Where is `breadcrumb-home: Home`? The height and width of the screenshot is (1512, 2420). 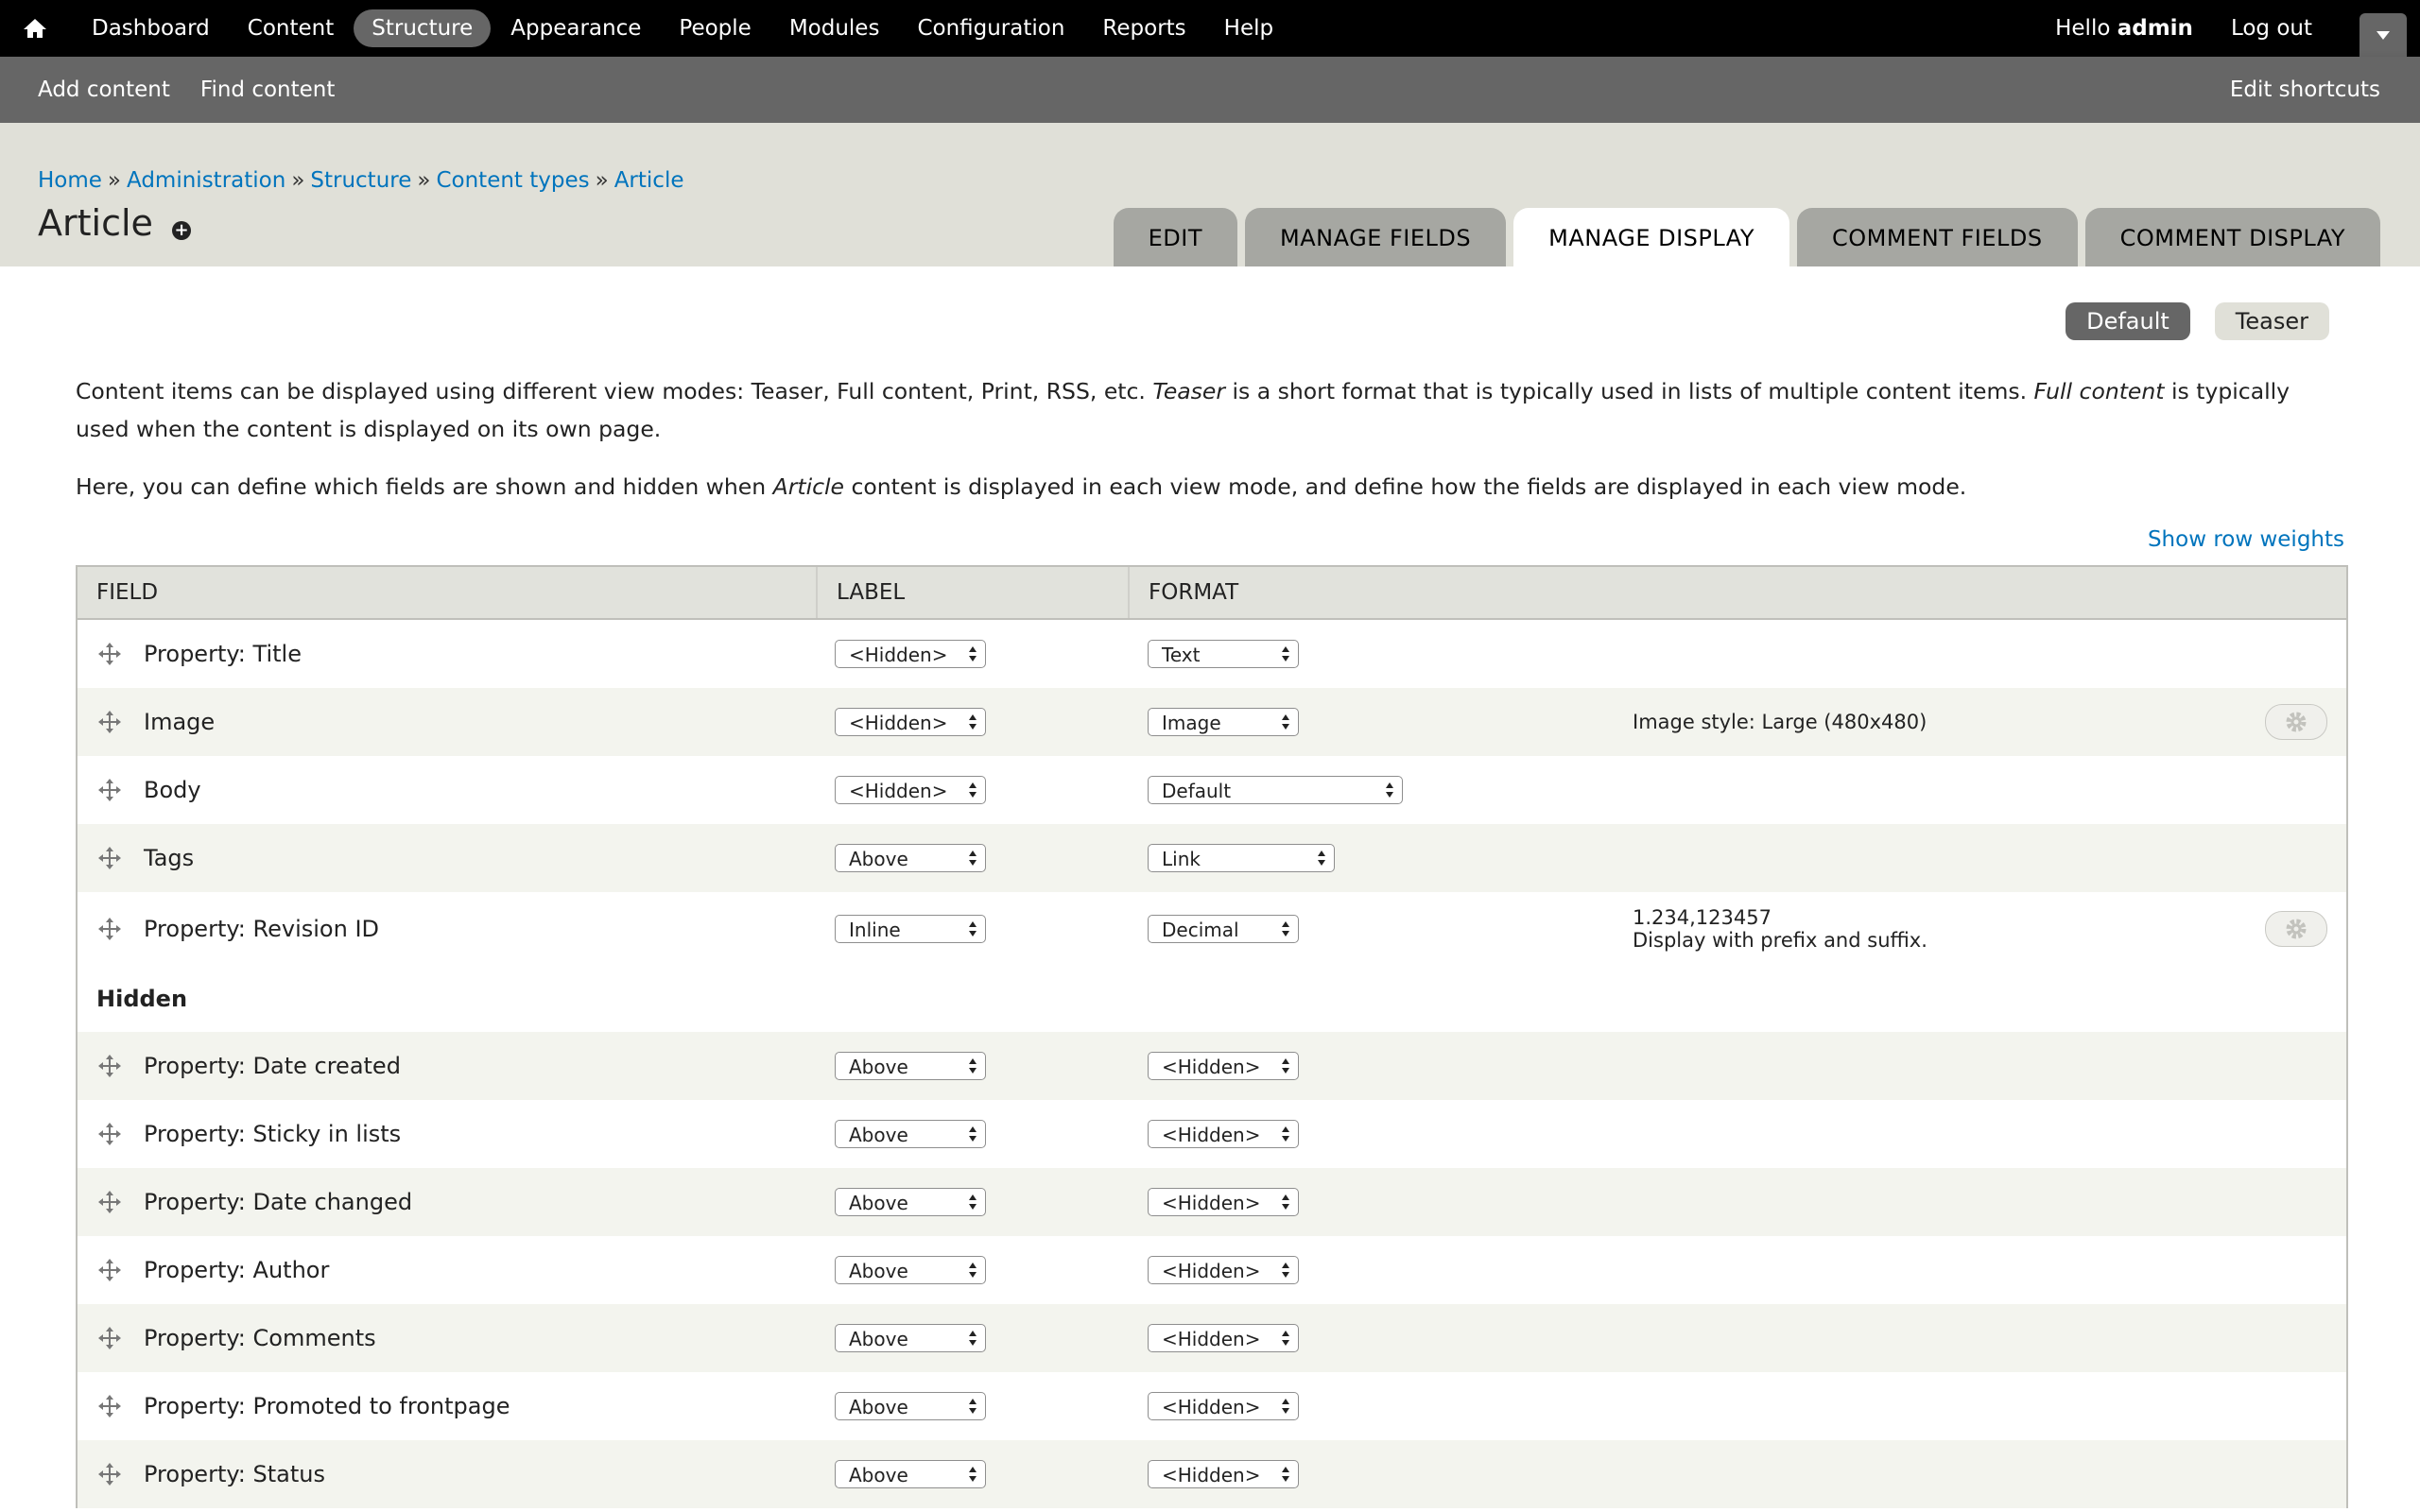 breadcrumb-home: Home is located at coordinates (70, 180).